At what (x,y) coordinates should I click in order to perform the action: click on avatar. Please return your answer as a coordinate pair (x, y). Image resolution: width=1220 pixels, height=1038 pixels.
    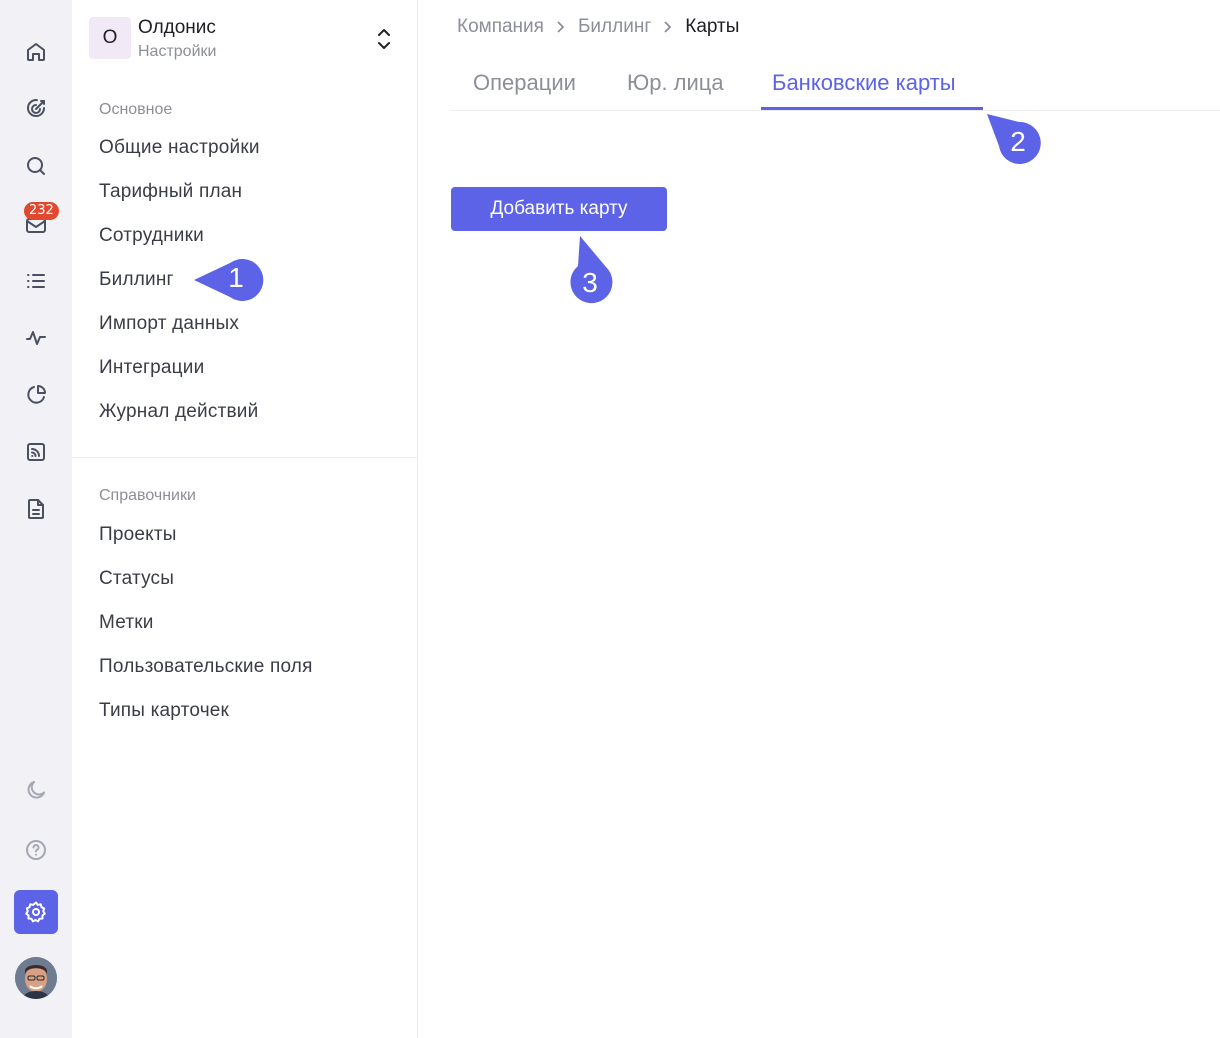
    Looking at the image, I should click on (36, 978).